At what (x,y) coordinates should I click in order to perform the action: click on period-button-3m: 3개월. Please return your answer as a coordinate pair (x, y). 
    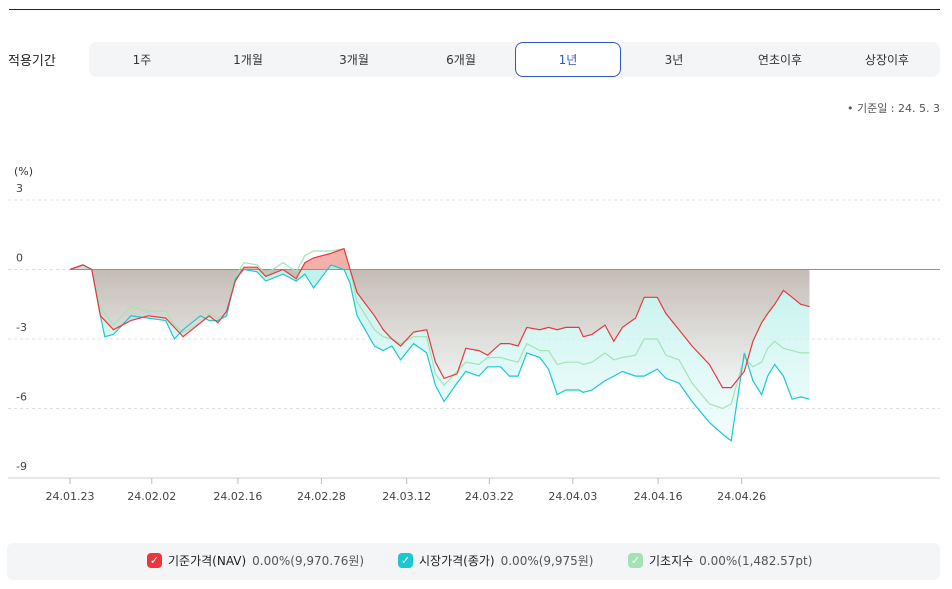
    Looking at the image, I should click on (354, 59).